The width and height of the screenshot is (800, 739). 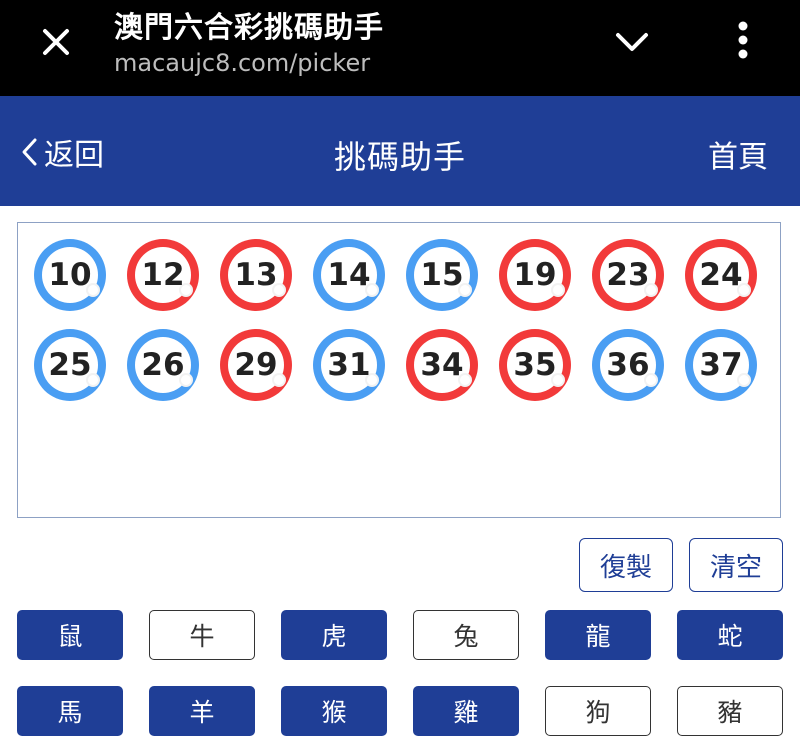 I want to click on number-ball: 31, so click(x=349, y=365).